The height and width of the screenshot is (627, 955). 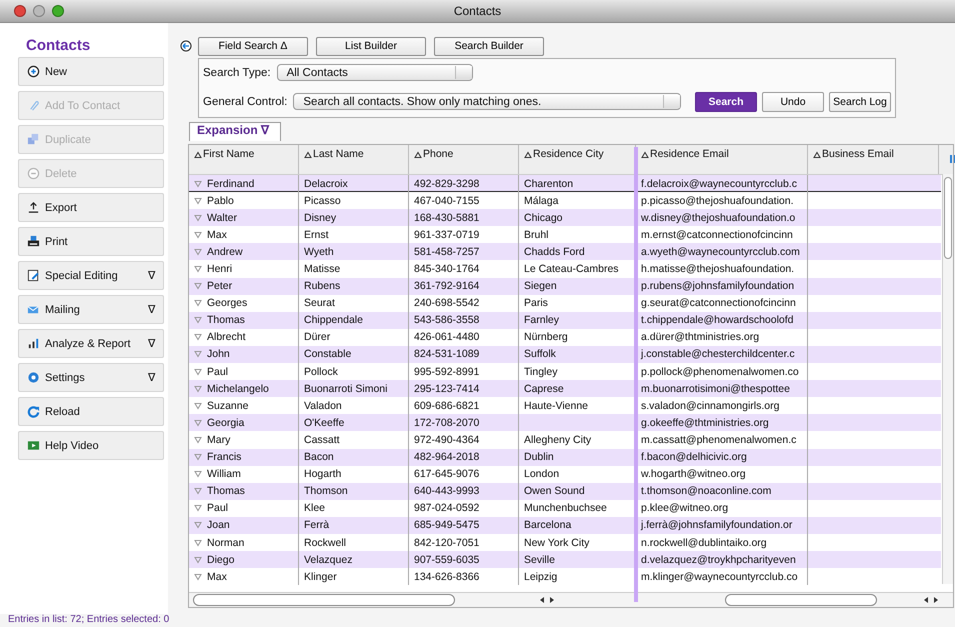 I want to click on table-cell: Hogarth, so click(x=323, y=474).